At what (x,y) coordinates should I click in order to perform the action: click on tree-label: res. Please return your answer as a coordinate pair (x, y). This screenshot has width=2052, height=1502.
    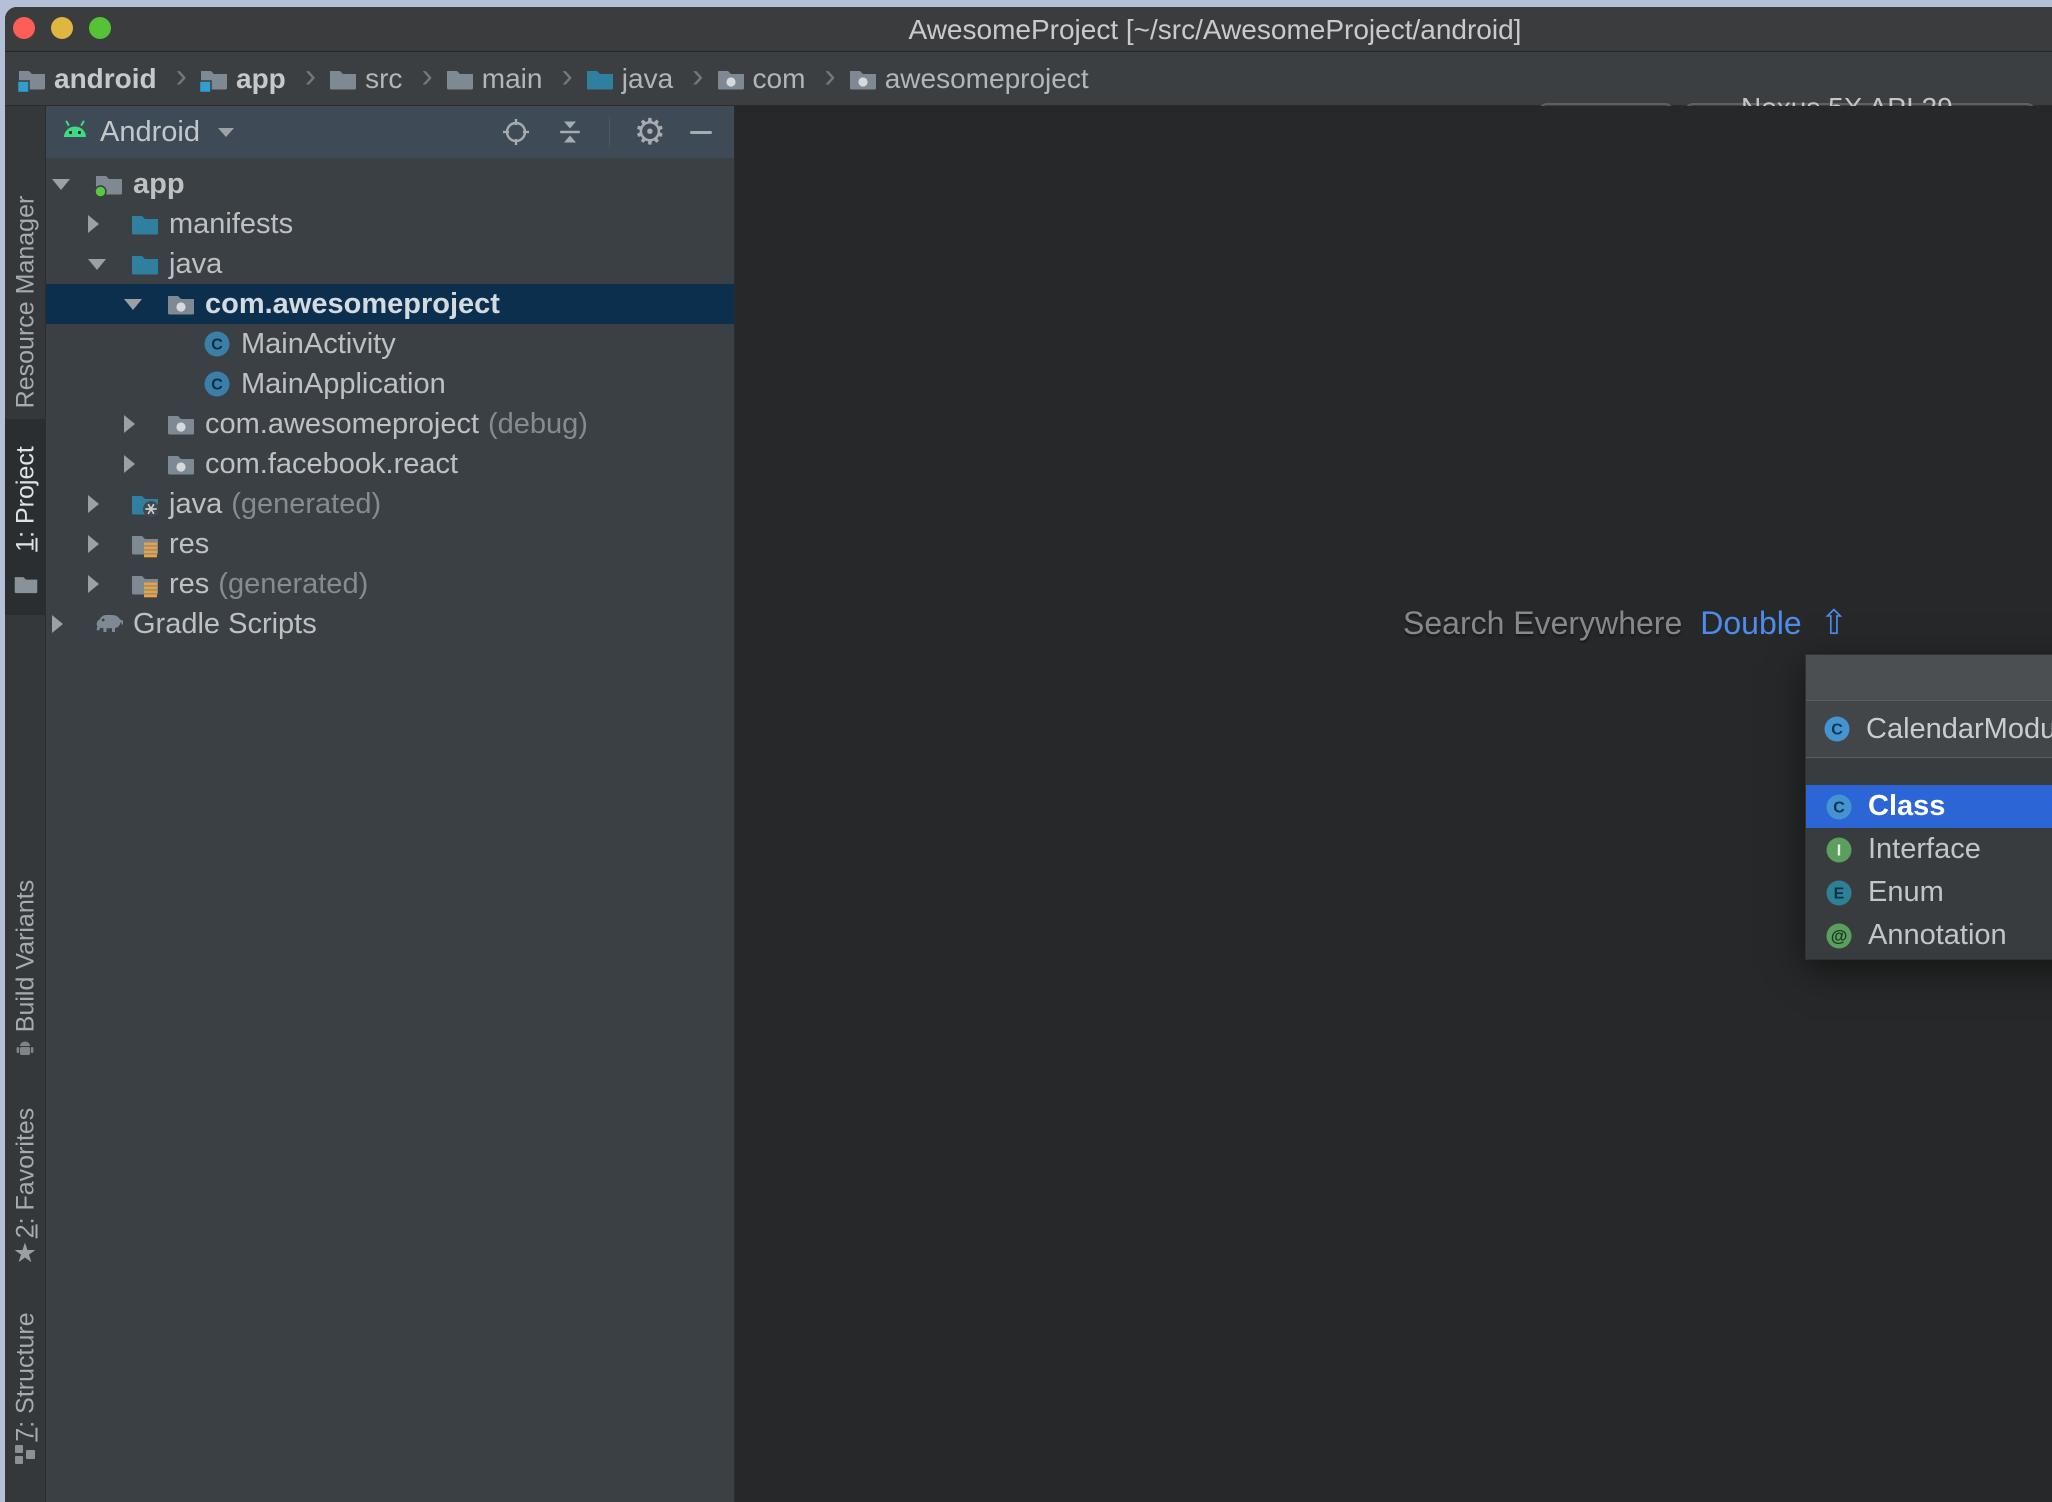
    Looking at the image, I should click on (189, 583).